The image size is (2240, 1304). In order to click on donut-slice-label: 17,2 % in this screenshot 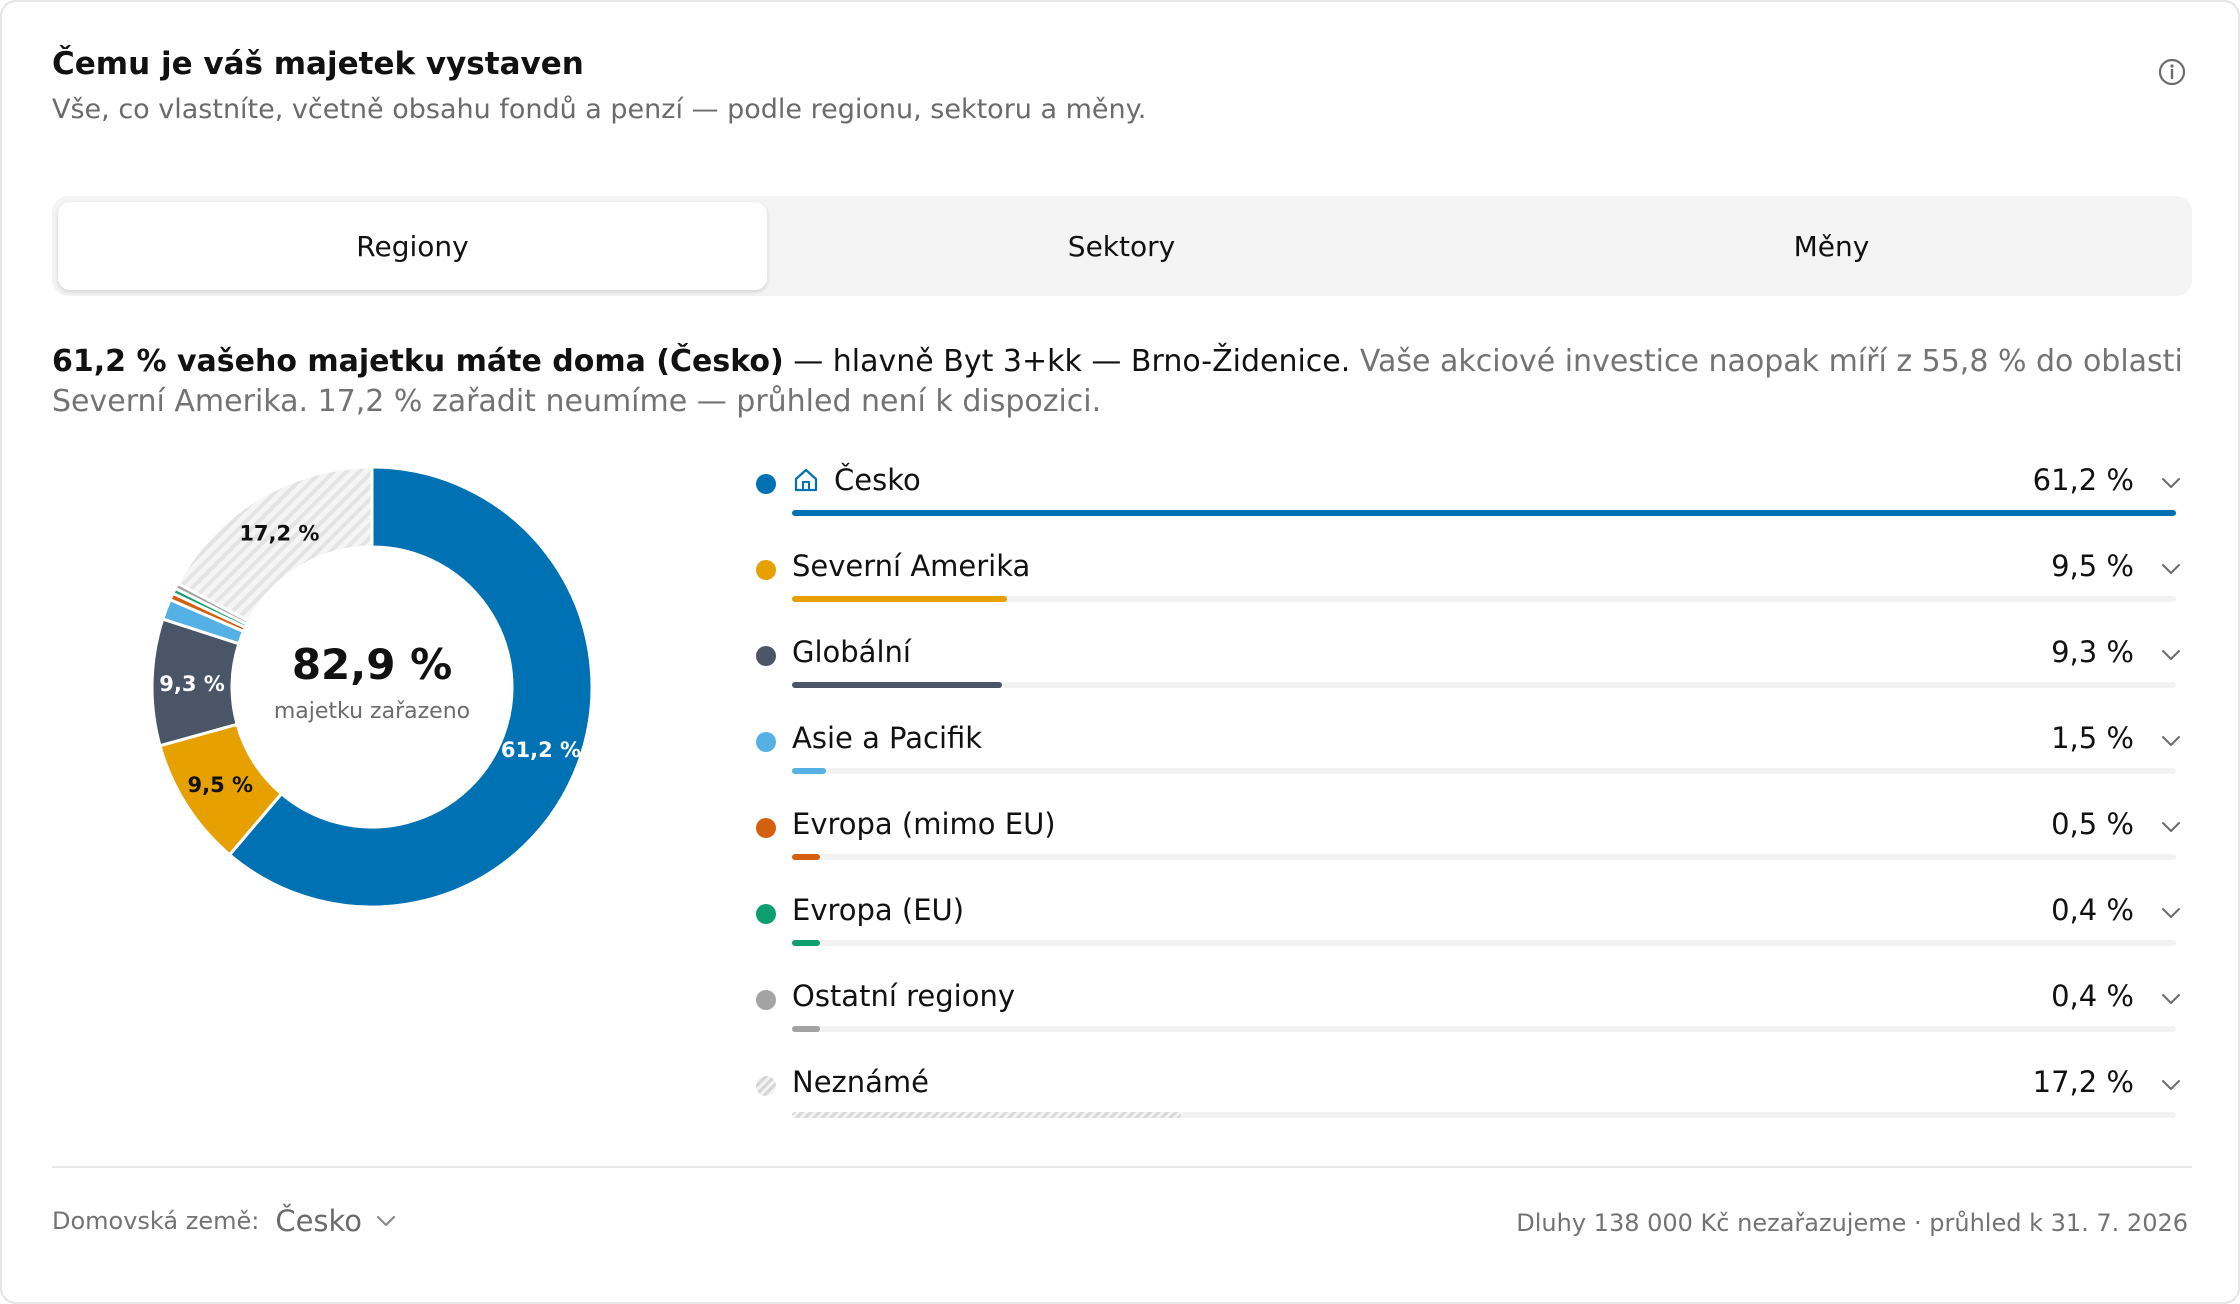, I will do `click(279, 534)`.